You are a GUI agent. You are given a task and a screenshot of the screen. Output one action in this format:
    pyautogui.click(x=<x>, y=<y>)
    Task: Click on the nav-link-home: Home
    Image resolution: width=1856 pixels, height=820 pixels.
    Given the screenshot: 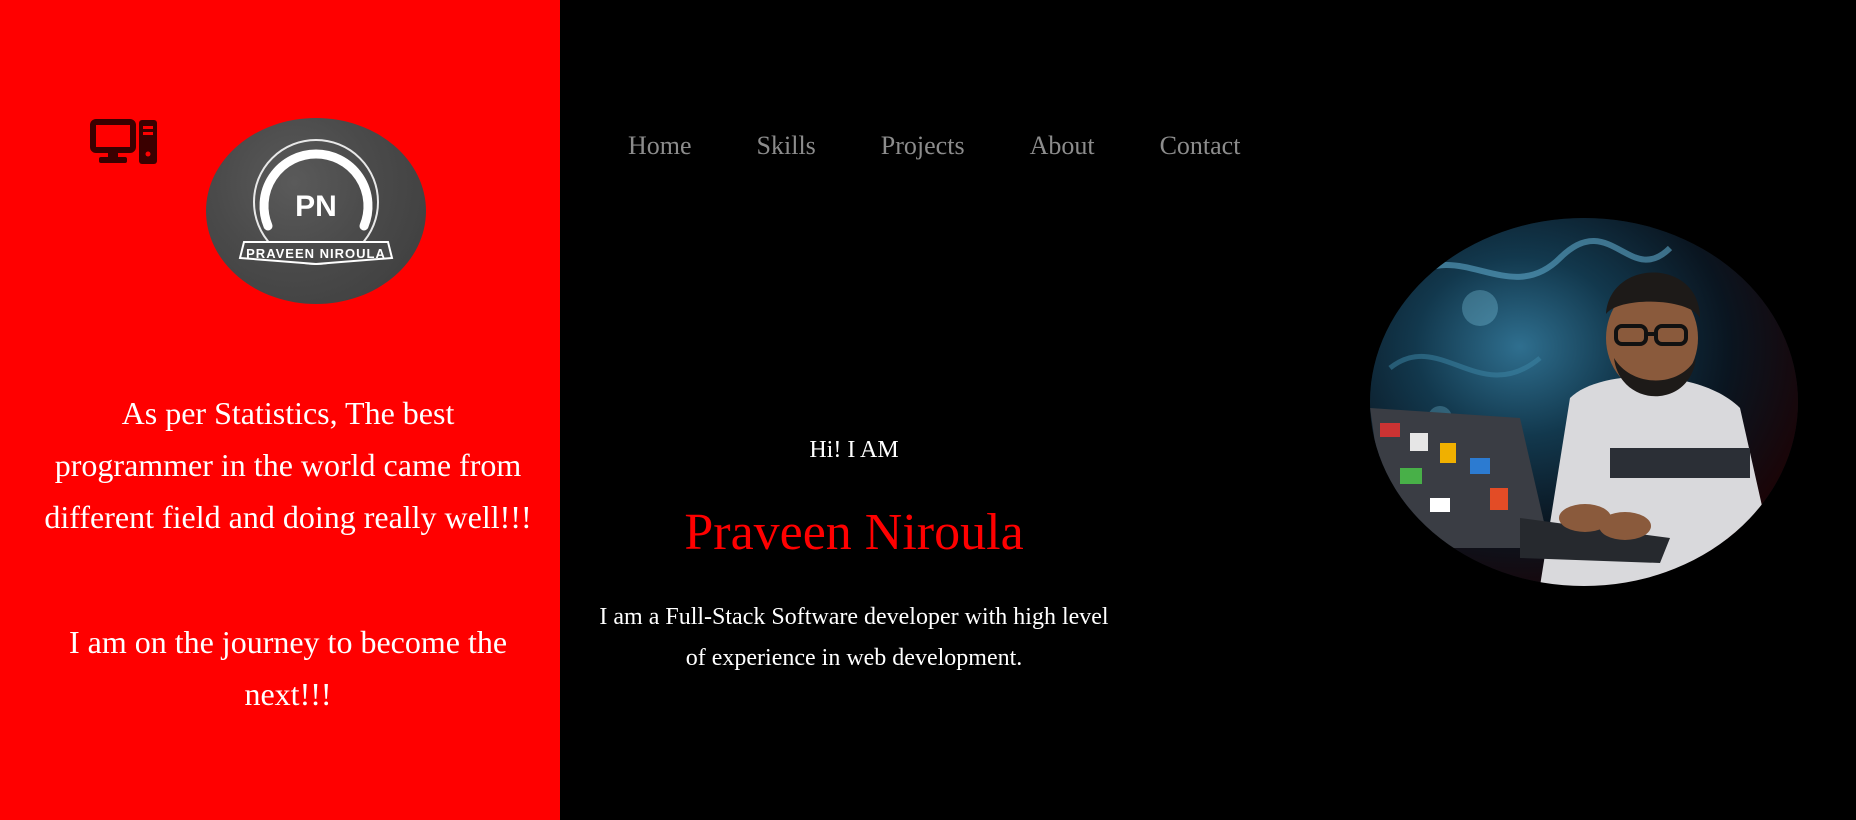 What is the action you would take?
    pyautogui.click(x=660, y=146)
    